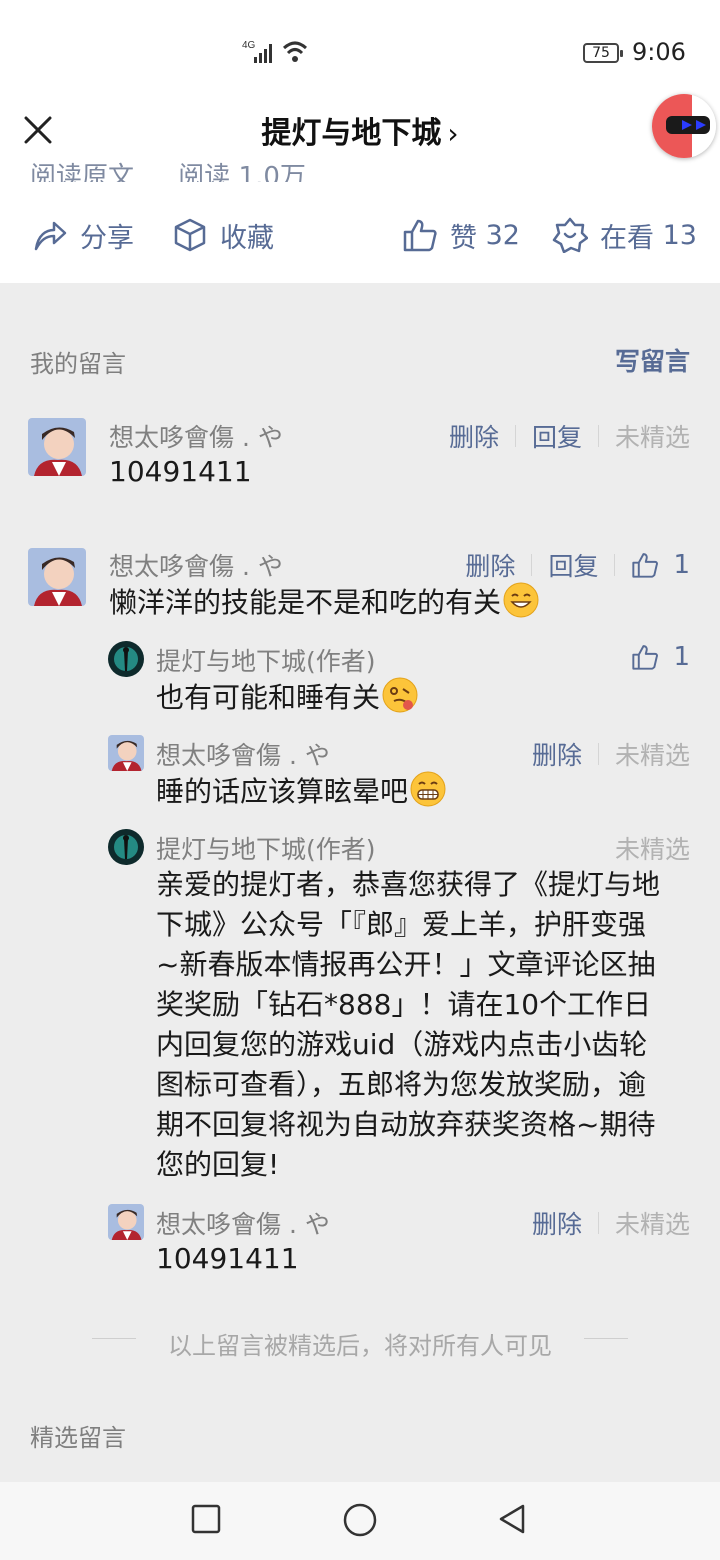 The height and width of the screenshot is (1560, 720). Describe the element at coordinates (360, 1520) in the screenshot. I see `circle-nav-icon` at that location.